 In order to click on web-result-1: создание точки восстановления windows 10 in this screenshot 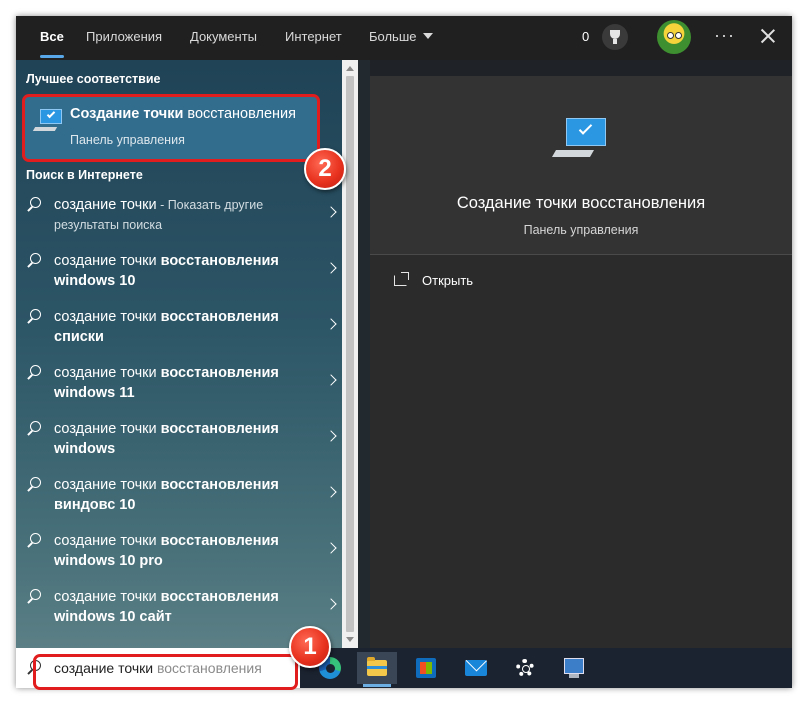, I will do `click(179, 276)`.